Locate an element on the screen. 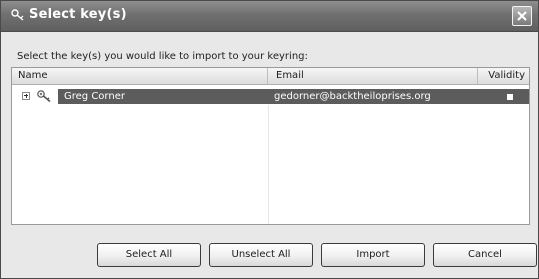 The height and width of the screenshot is (279, 539). key-name-cell: Greg Corner is located at coordinates (94, 96).